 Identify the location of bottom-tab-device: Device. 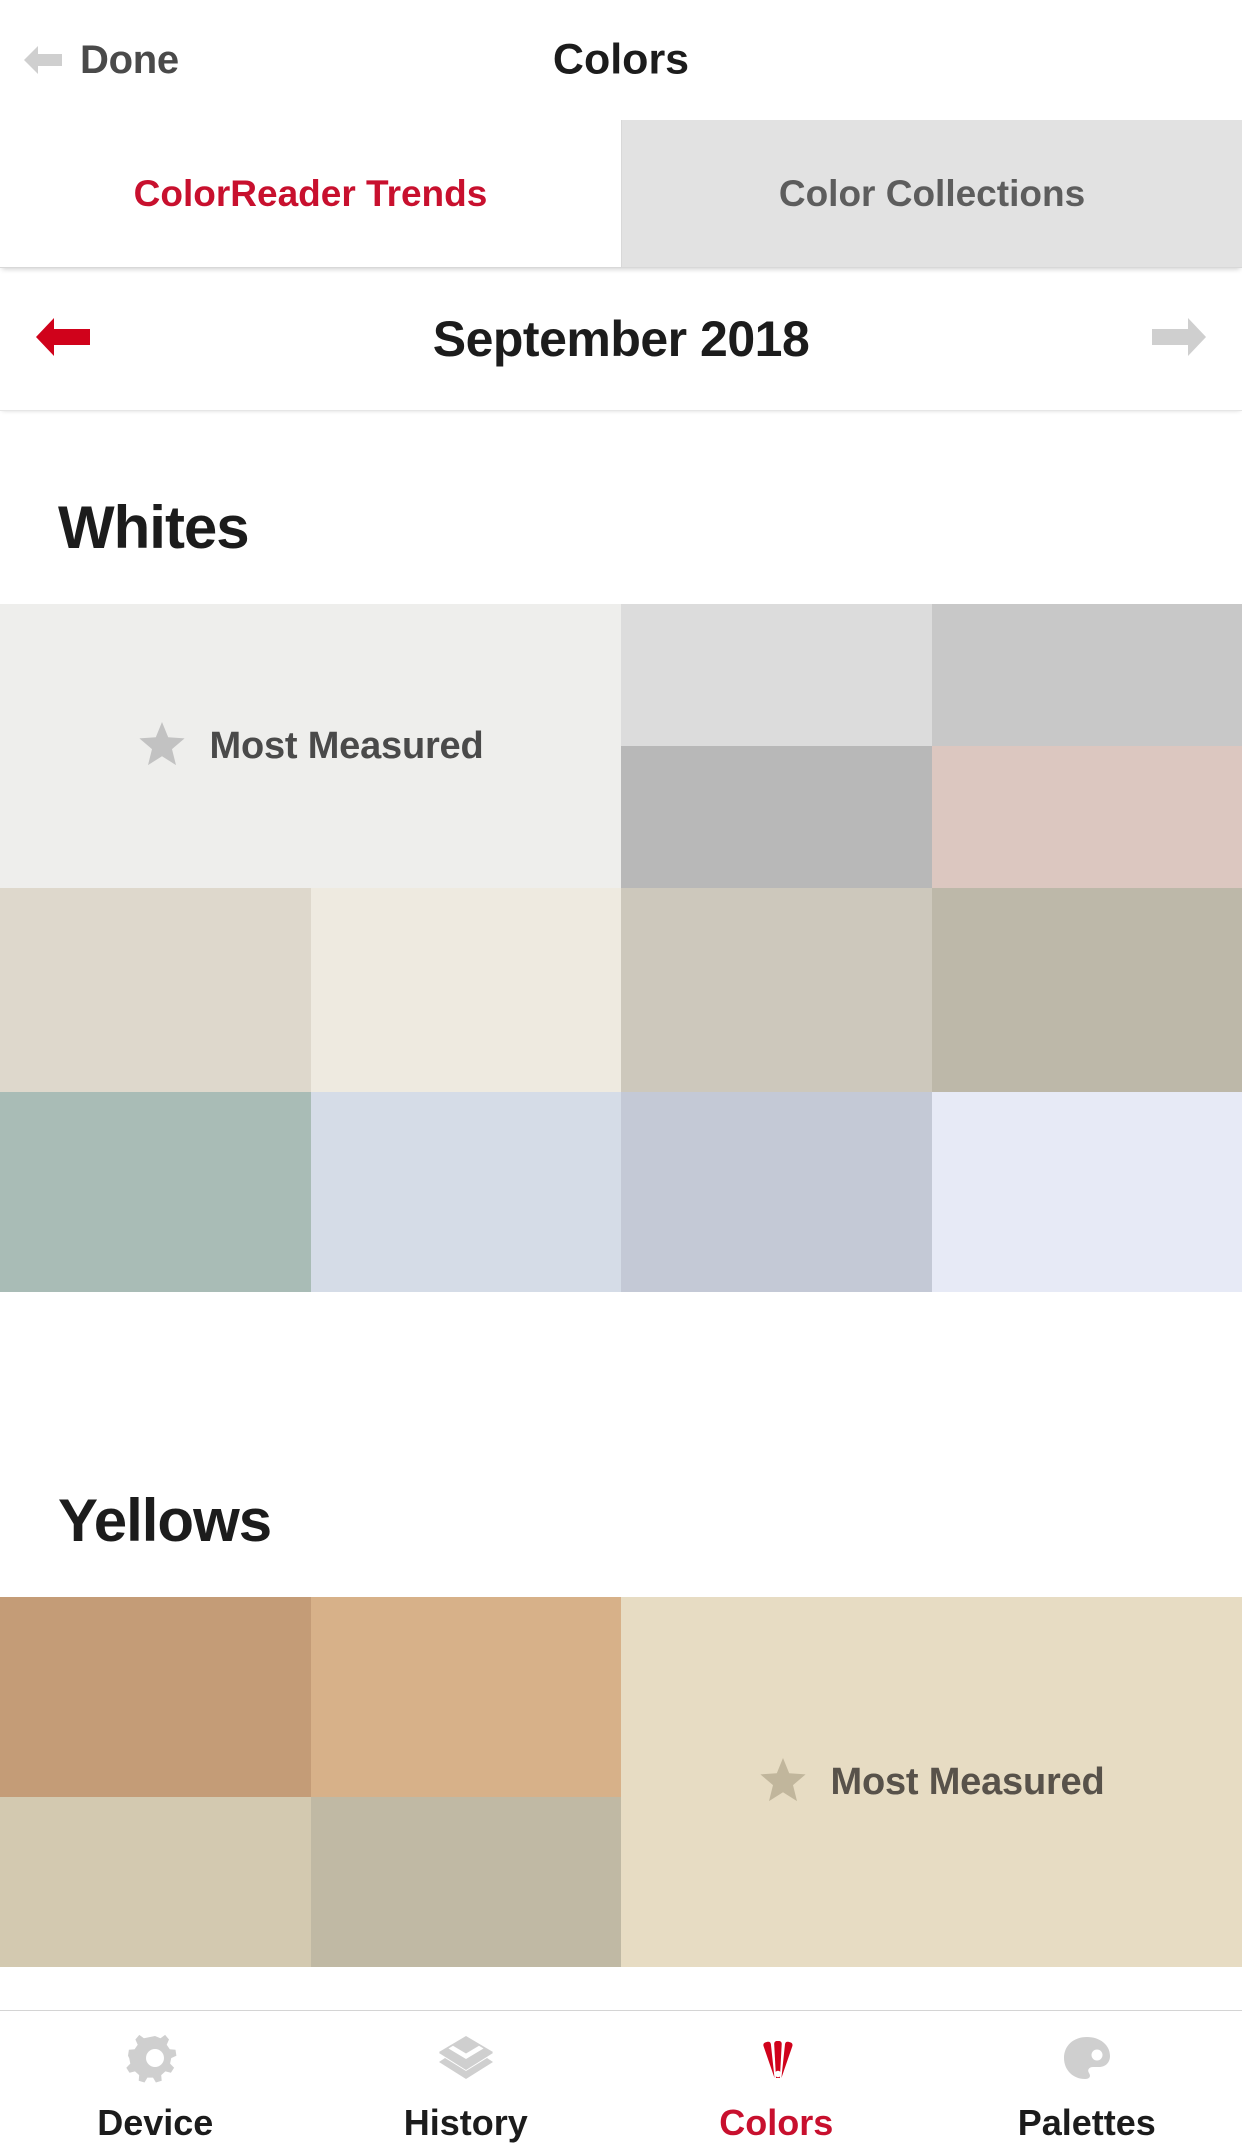
(155, 2083).